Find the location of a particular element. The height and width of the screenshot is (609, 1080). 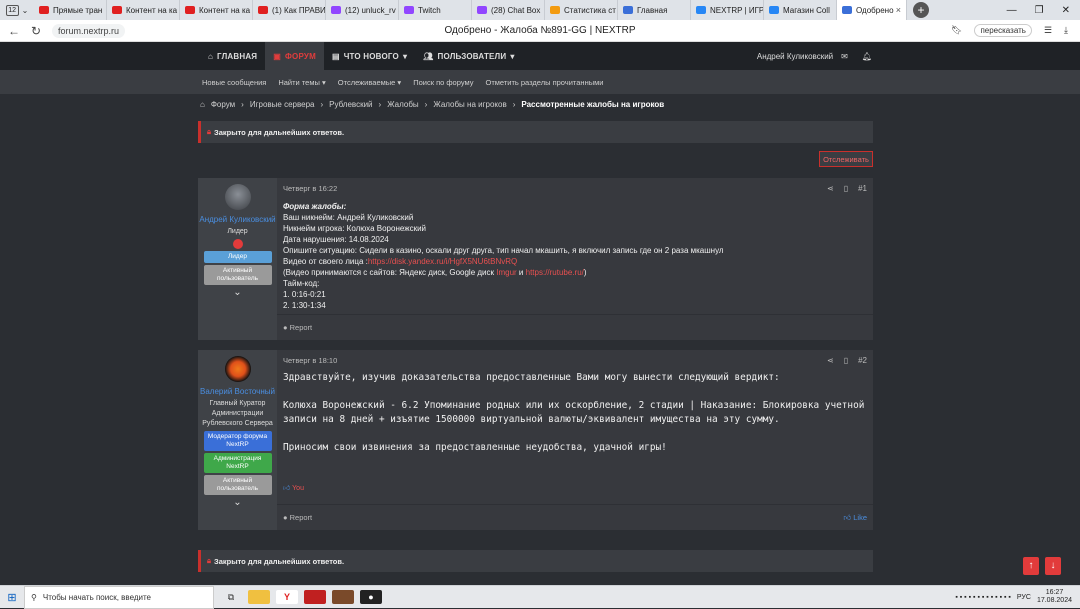

post-footer: ● Report 👍︎ Like is located at coordinates (575, 517).